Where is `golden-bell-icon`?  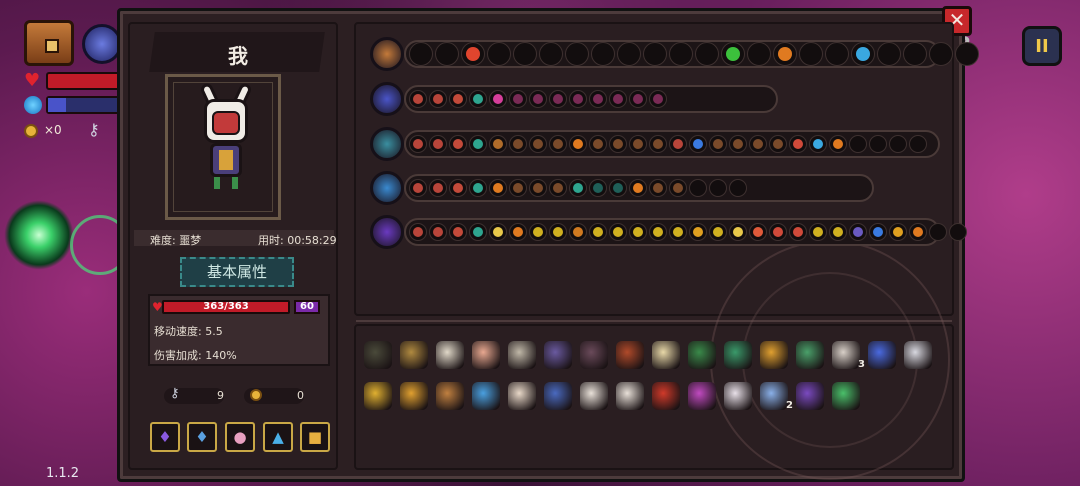
golden-bell-icon is located at coordinates (378, 396).